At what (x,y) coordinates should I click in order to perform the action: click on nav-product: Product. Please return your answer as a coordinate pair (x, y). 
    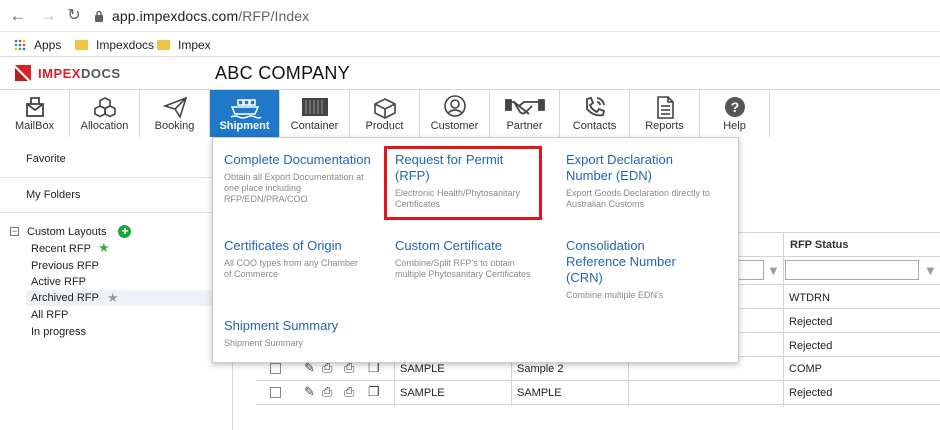
    Looking at the image, I should click on (385, 113).